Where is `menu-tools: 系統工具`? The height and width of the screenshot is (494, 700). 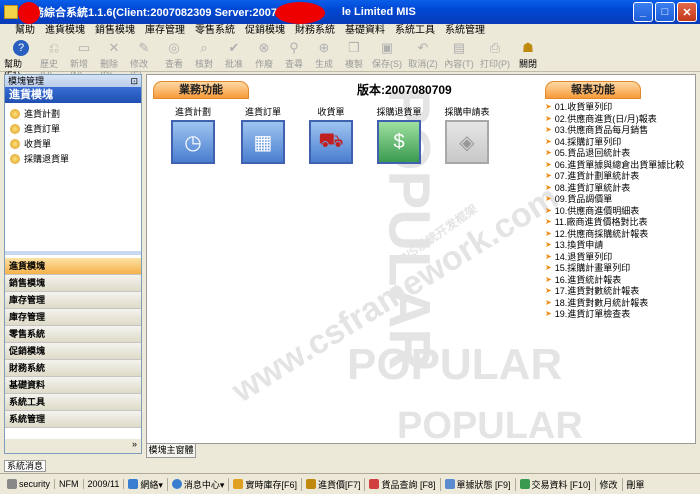
menu-tools: 系統工具 is located at coordinates (415, 31).